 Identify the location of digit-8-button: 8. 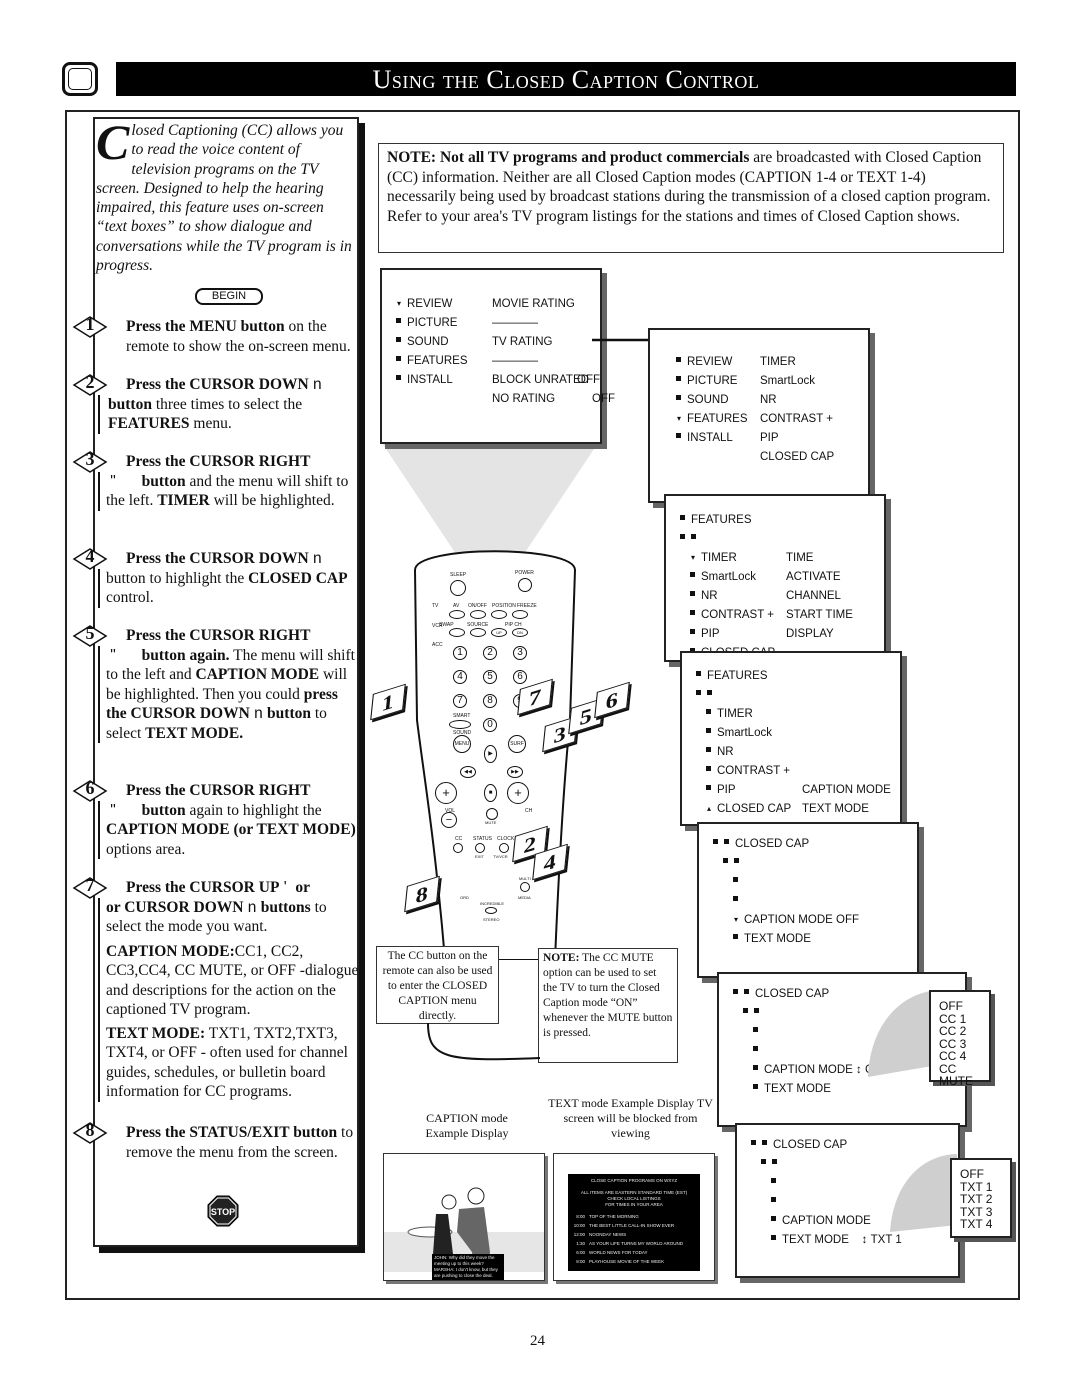
(490, 701).